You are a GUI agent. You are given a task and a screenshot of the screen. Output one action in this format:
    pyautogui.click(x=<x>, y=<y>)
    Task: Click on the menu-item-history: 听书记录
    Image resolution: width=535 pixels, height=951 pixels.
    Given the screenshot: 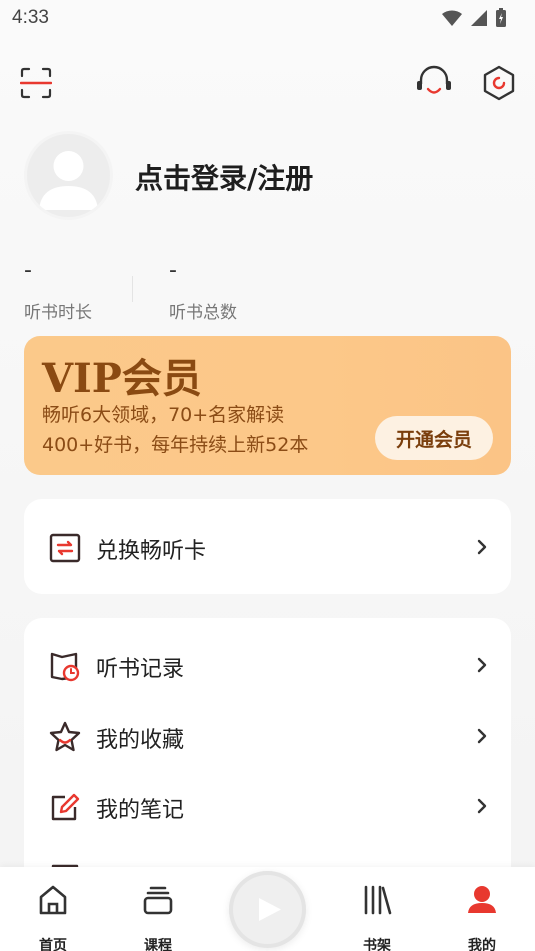 What is the action you would take?
    pyautogui.click(x=267, y=665)
    